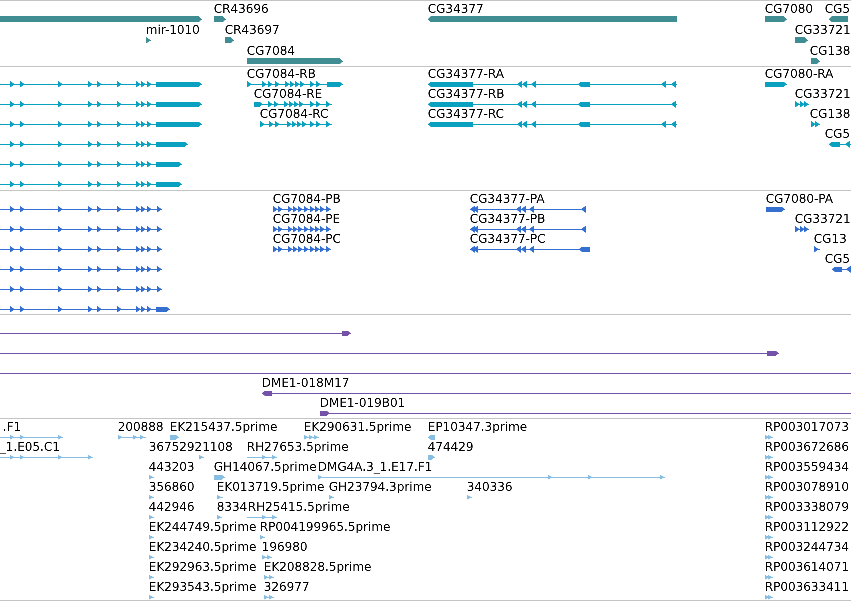  Describe the element at coordinates (823, 94) in the screenshot. I see `transcript-label: CG33721` at that location.